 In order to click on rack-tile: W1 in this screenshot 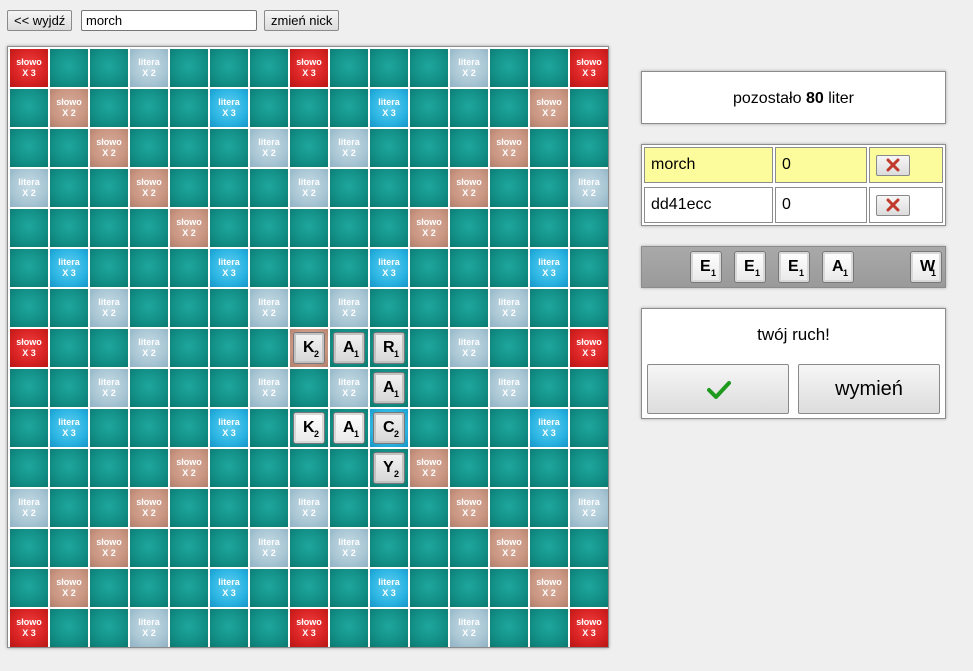, I will do `click(926, 267)`.